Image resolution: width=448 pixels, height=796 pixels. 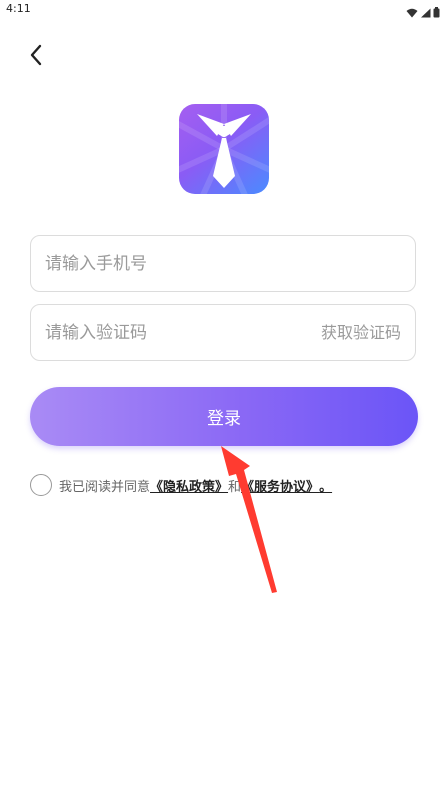 I want to click on code-field: 获取验证码, so click(x=223, y=332).